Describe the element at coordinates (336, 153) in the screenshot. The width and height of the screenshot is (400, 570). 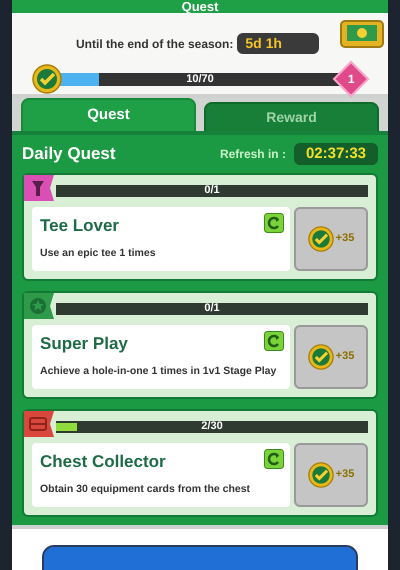
I see `refresh-timer: 02:37:33` at that location.